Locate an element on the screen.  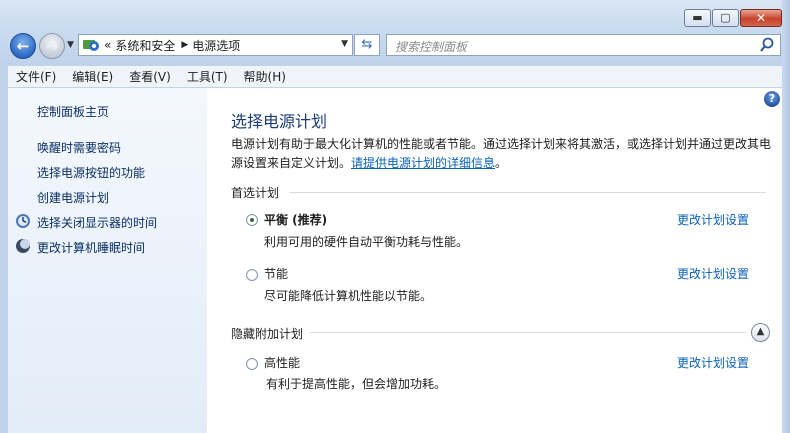
menu-file: 文件(F) is located at coordinates (36, 76).